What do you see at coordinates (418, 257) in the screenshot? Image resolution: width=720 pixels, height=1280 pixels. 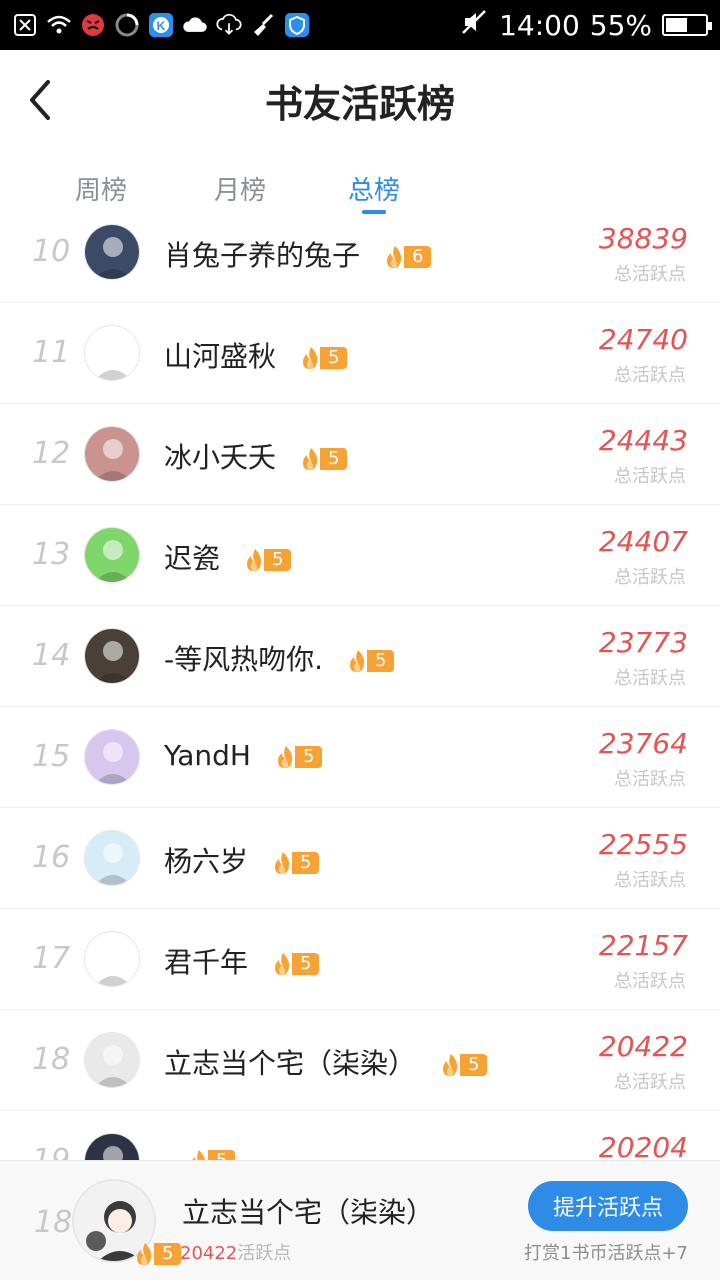 I see `level-number: 6` at bounding box center [418, 257].